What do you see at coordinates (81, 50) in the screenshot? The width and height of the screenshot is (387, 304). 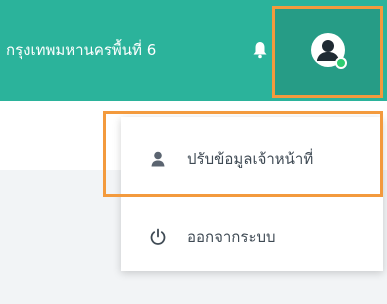 I see `header-title: กรุงเทพมหานครพื้นที่ 6` at bounding box center [81, 50].